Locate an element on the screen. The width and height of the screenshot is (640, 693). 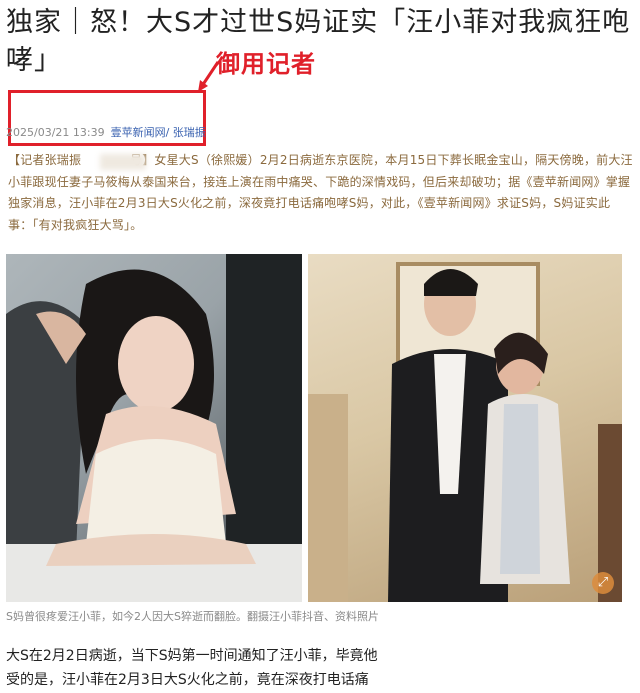
red-arrow-icon is located at coordinates (209, 76).